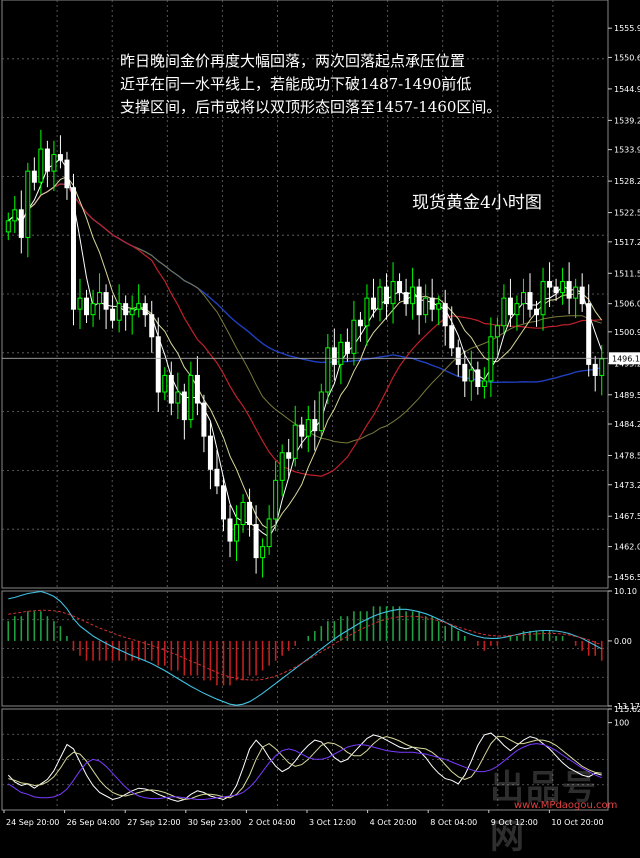 This screenshot has height=858, width=640. Describe the element at coordinates (93, 822) in the screenshot. I see `time-tick-label: 26 Sep 04:00` at that location.